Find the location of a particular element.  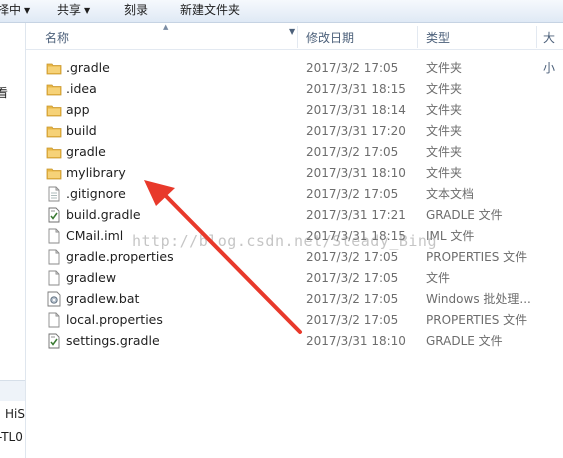

file-date: 2017/3/31 17:20 is located at coordinates (356, 131).